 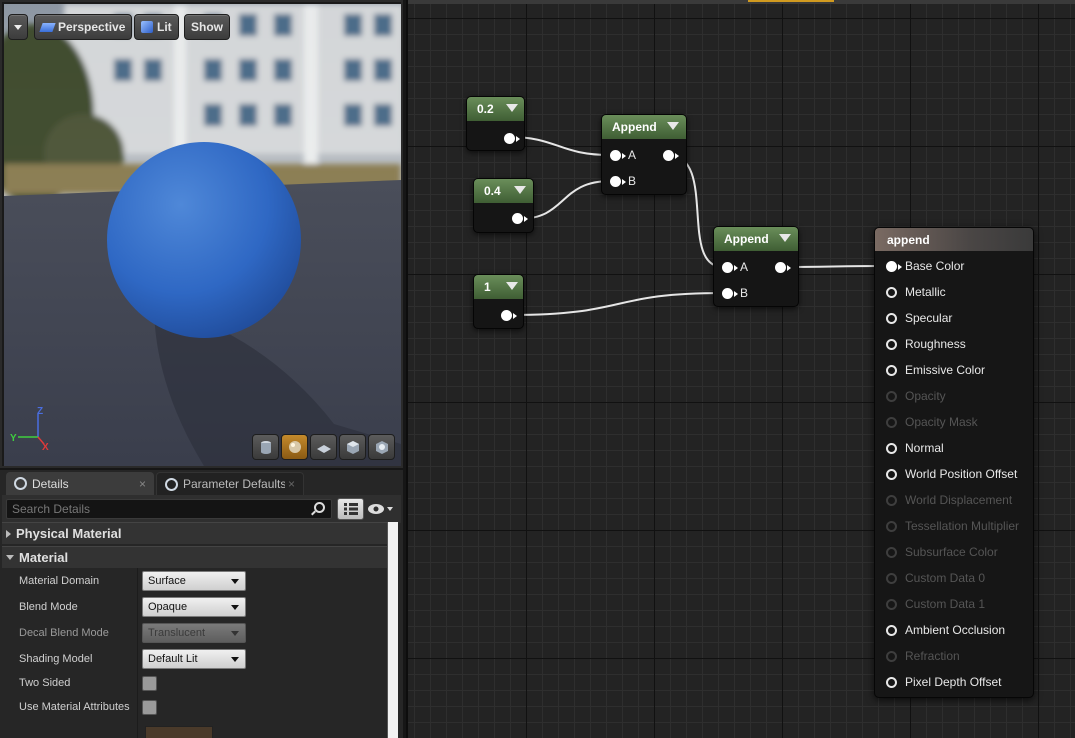 I want to click on show-button: Show, so click(x=207, y=27).